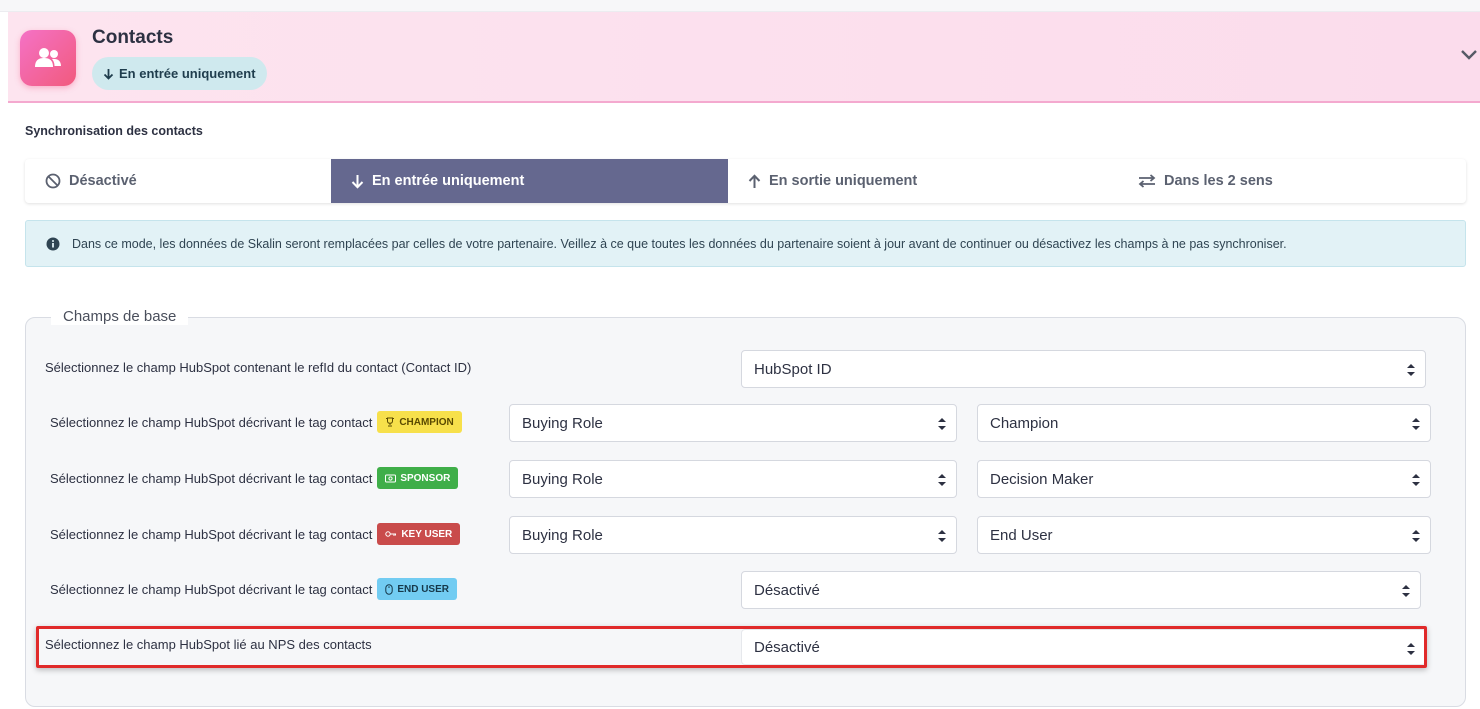  Describe the element at coordinates (740, 6) in the screenshot. I see `top-bar` at that location.